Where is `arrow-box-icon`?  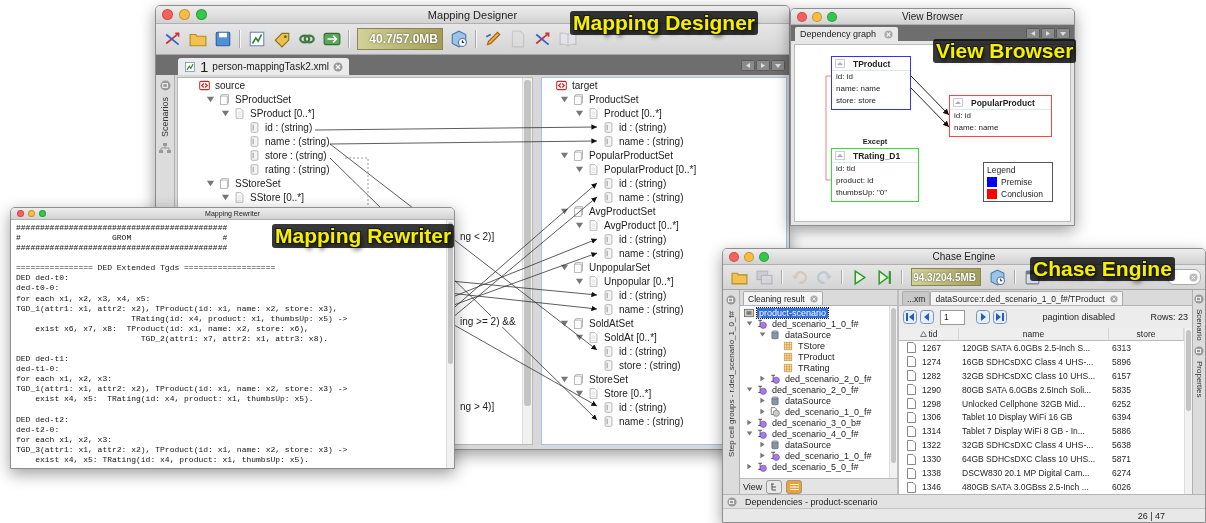
arrow-box-icon is located at coordinates (332, 39).